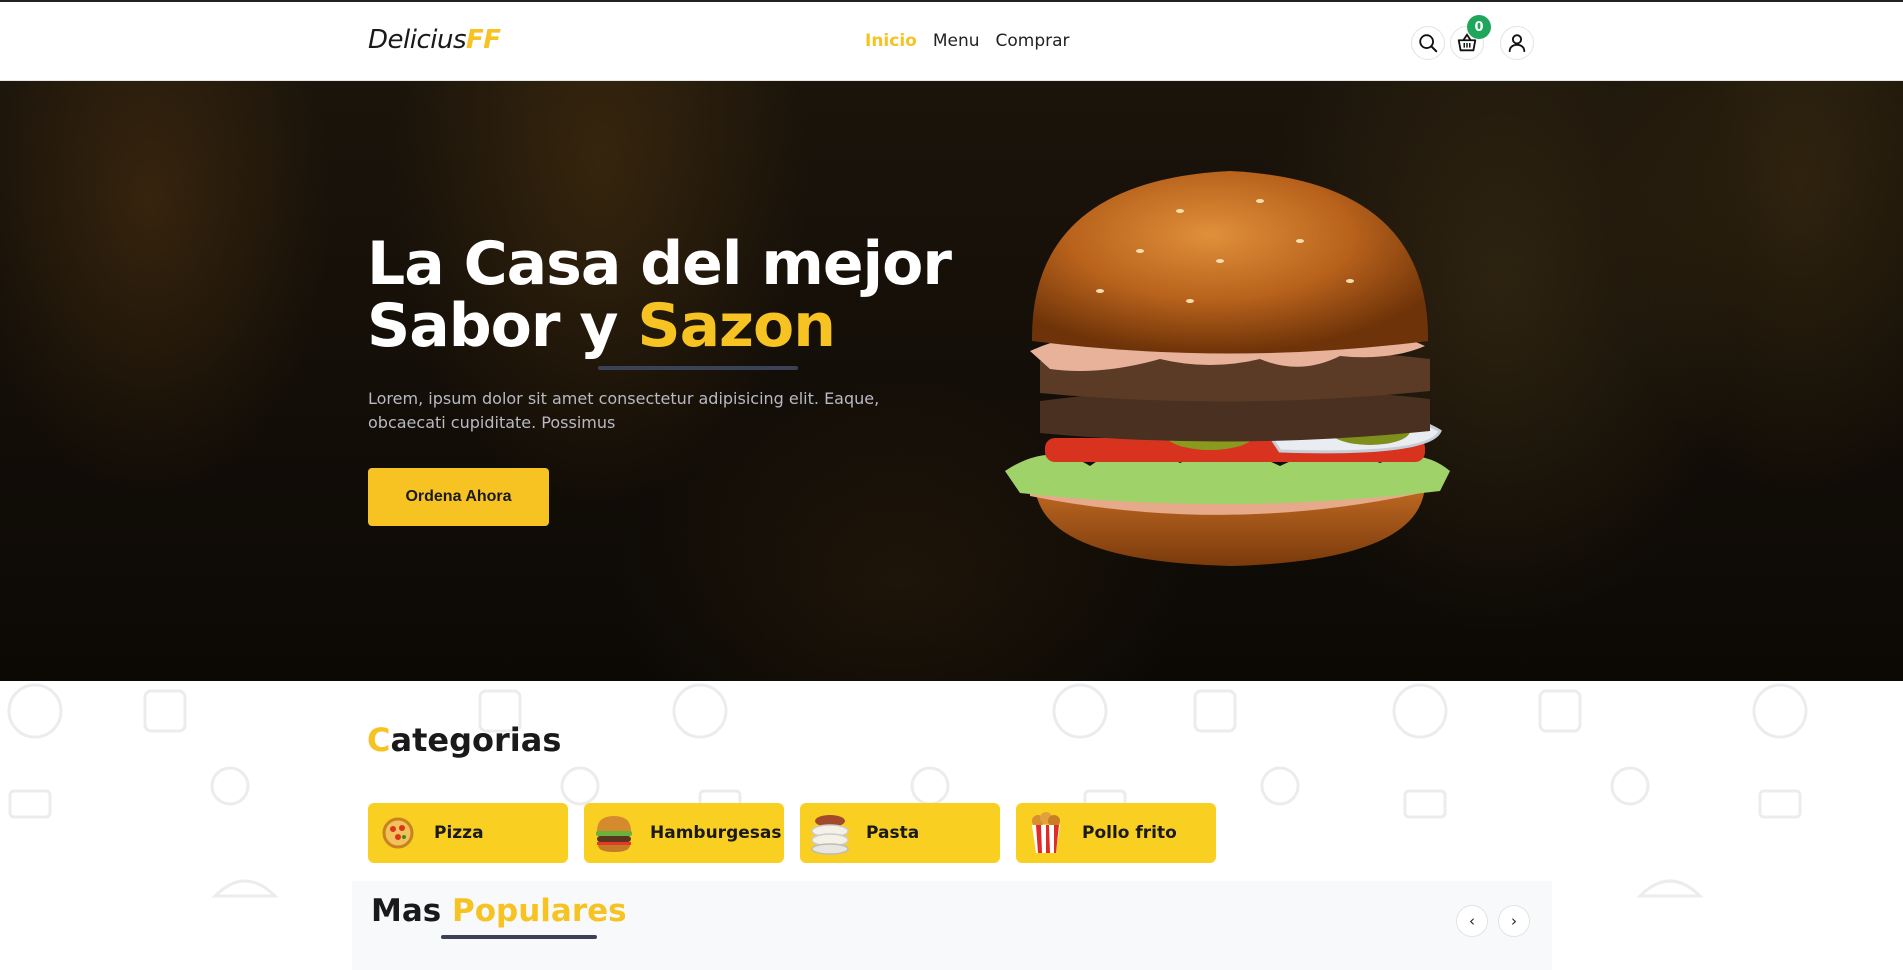 This screenshot has height=970, width=1903. I want to click on site-header: DeliciusFF Inicio Menu Comprar 0, so click(951, 41).